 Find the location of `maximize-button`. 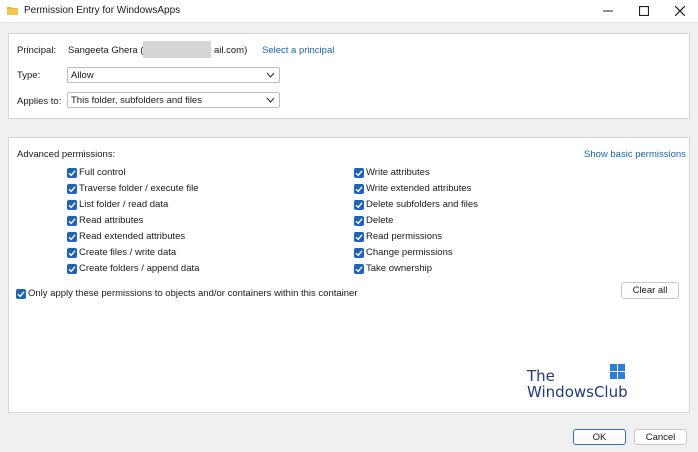

maximize-button is located at coordinates (644, 11).